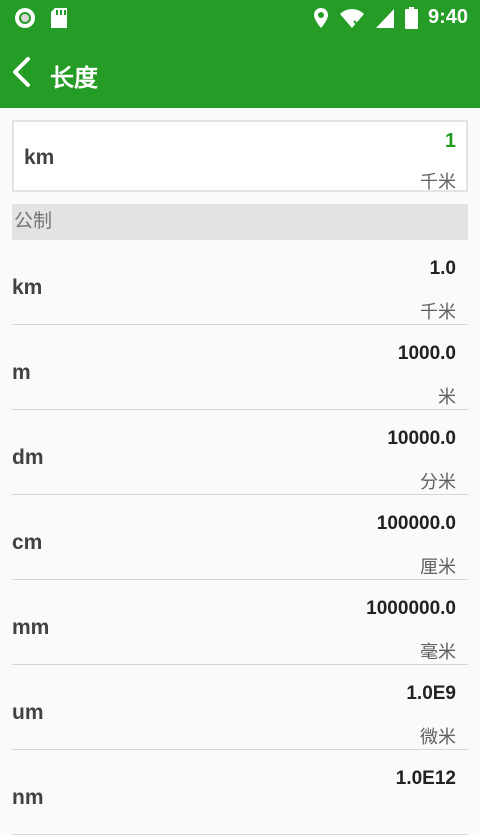  Describe the element at coordinates (421, 438) in the screenshot. I see `unit-value: 10000.0` at that location.